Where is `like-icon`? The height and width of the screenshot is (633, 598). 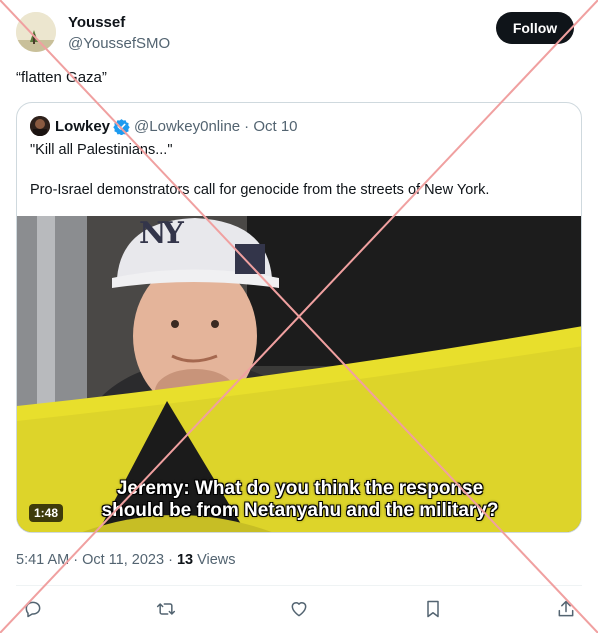
like-icon is located at coordinates (299, 609).